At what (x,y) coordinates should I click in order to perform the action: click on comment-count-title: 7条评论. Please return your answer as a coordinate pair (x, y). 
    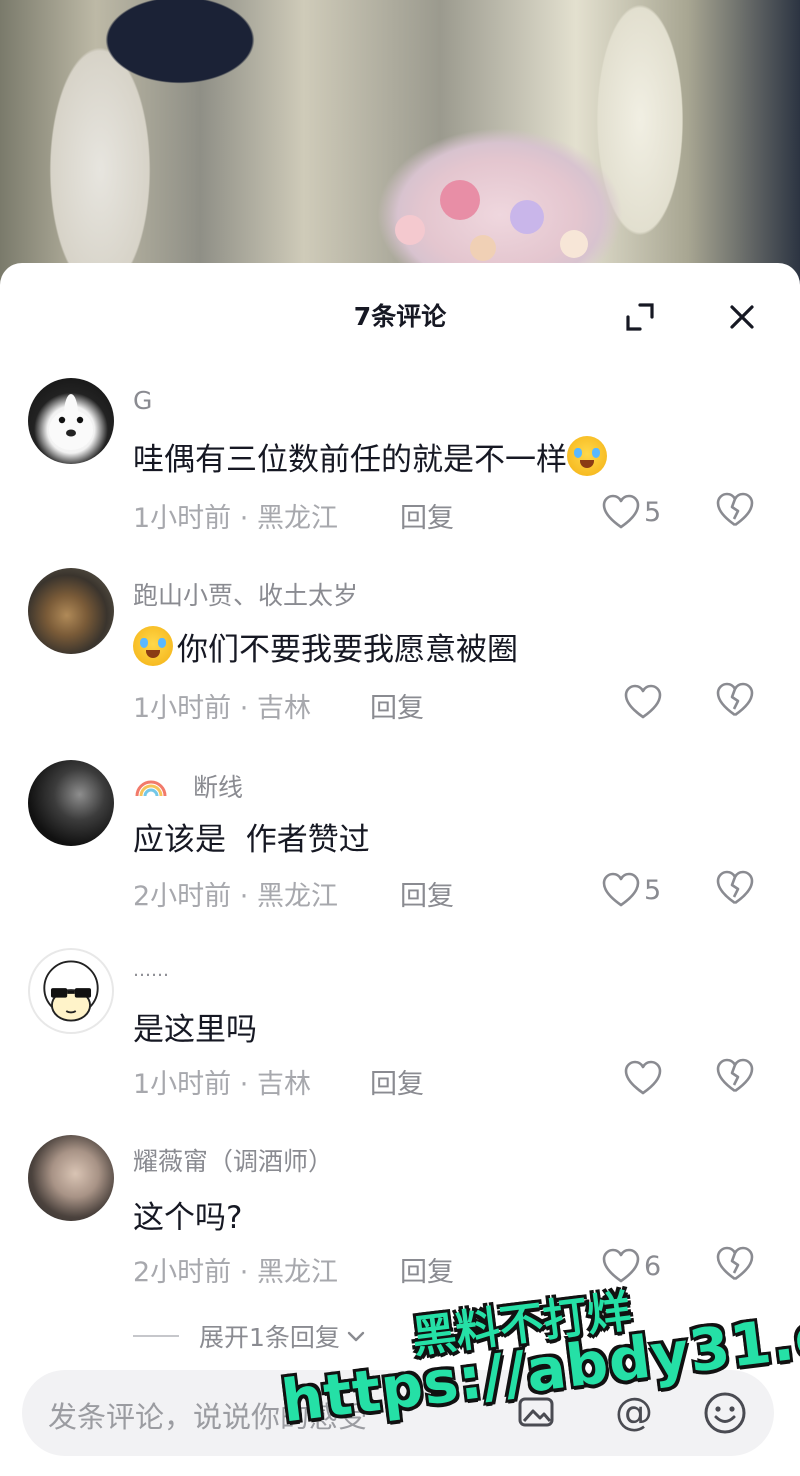
    Looking at the image, I should click on (400, 316).